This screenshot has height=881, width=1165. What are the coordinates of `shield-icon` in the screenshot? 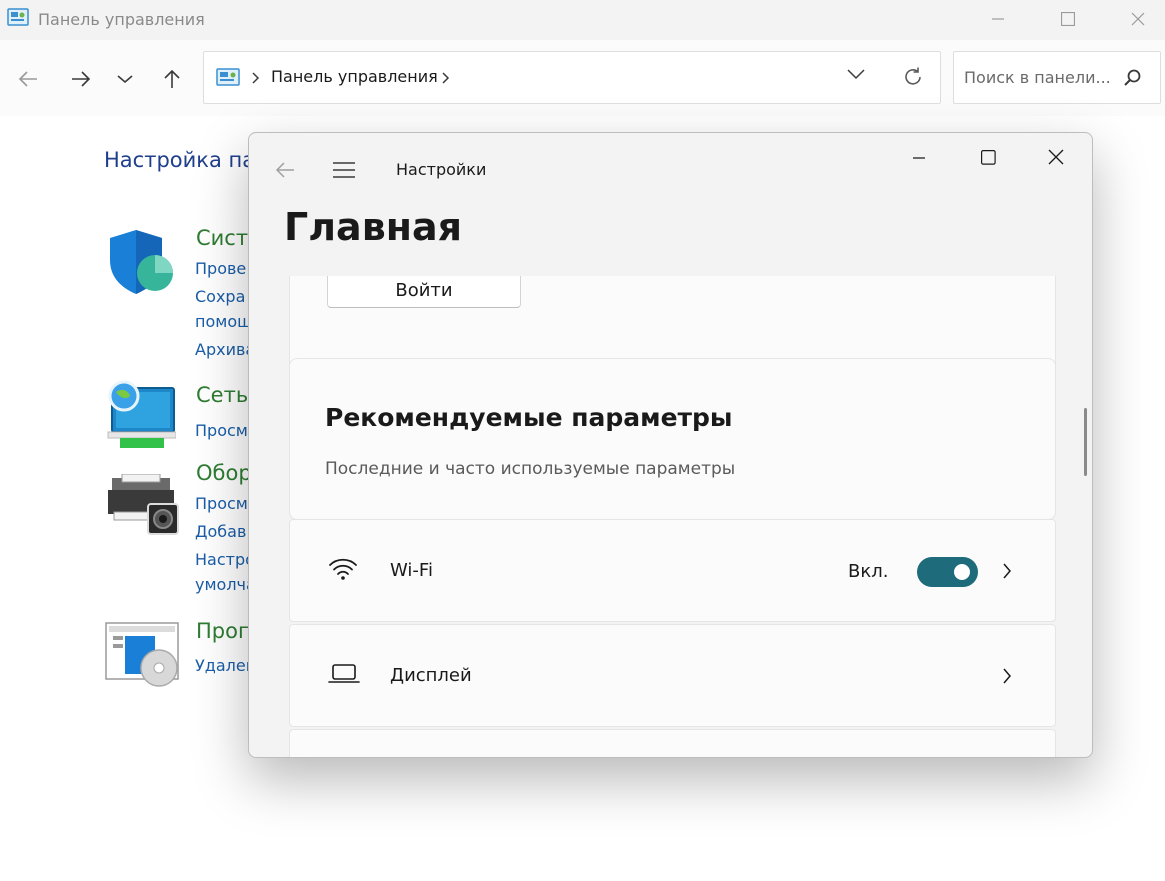 It's located at (141, 262).